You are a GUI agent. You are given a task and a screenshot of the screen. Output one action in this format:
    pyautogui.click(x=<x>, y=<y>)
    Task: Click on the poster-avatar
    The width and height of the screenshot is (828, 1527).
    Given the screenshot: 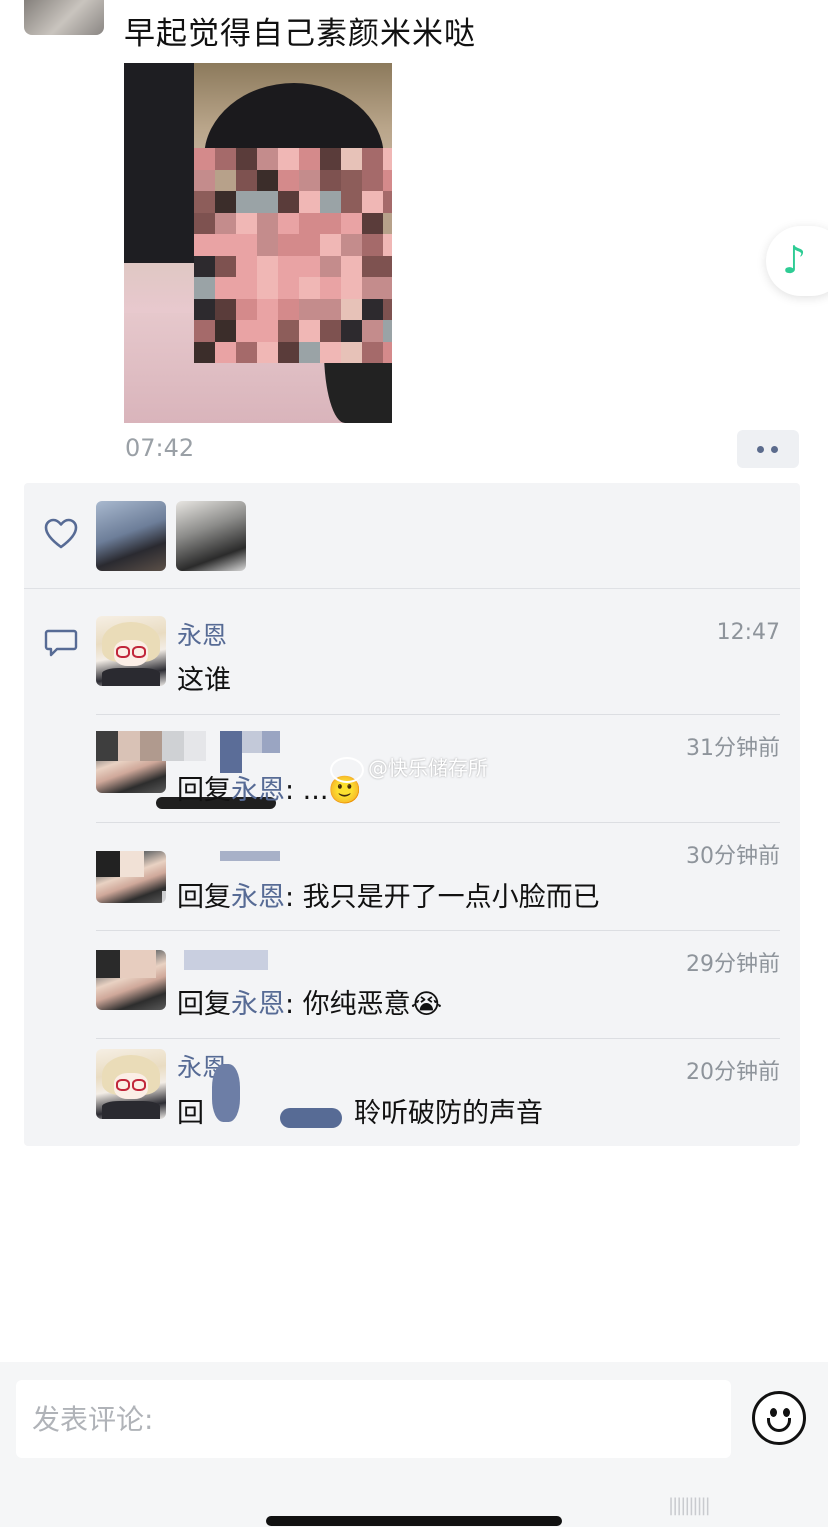 What is the action you would take?
    pyautogui.click(x=64, y=17)
    